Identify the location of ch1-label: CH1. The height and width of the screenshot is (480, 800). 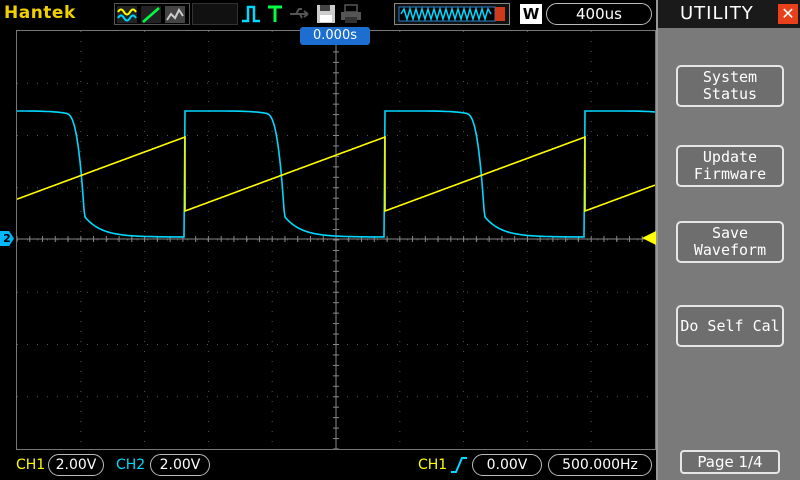
(31, 465).